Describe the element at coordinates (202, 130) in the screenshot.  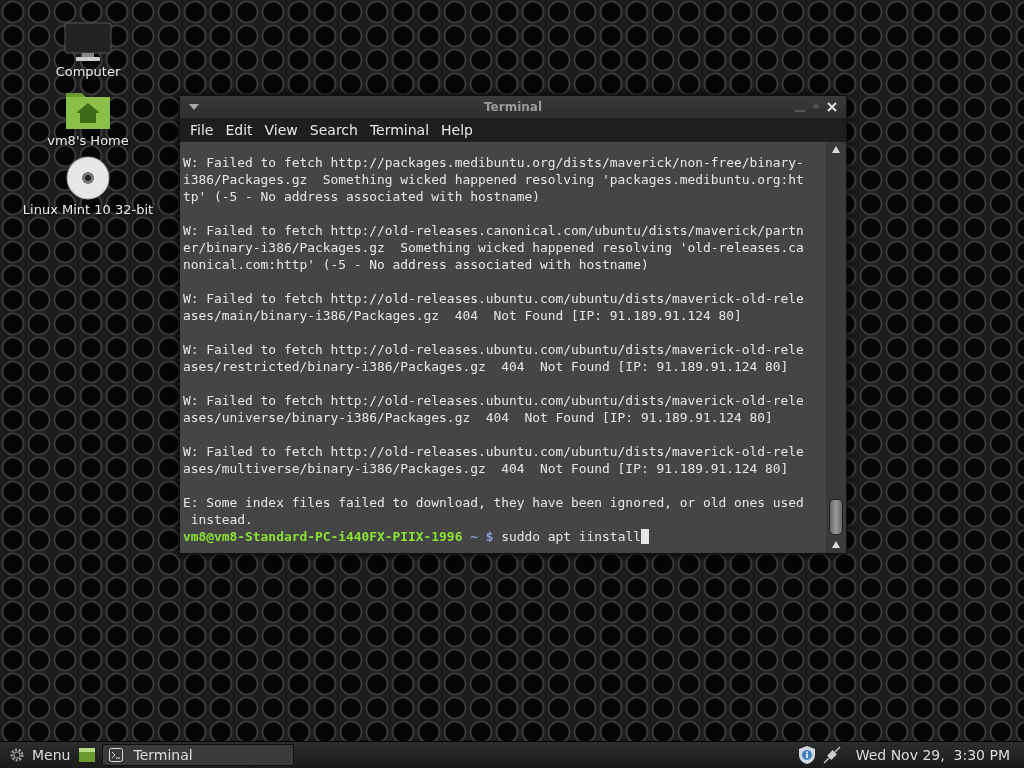
I see `menu-item: File` at that location.